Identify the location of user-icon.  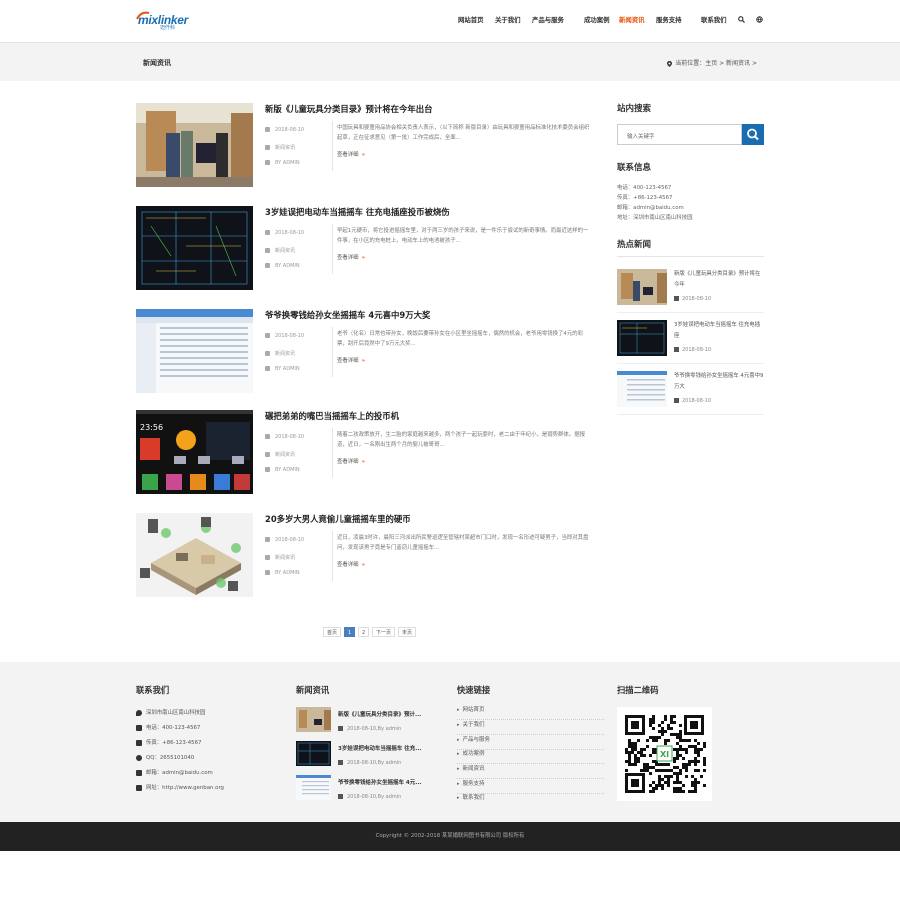
(267, 368).